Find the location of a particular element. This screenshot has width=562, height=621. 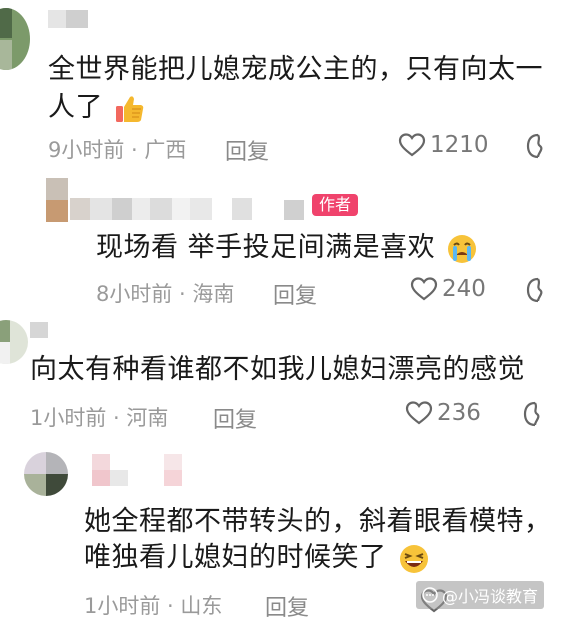

comment-meta: 1小时前 · 河南 is located at coordinates (99, 417).